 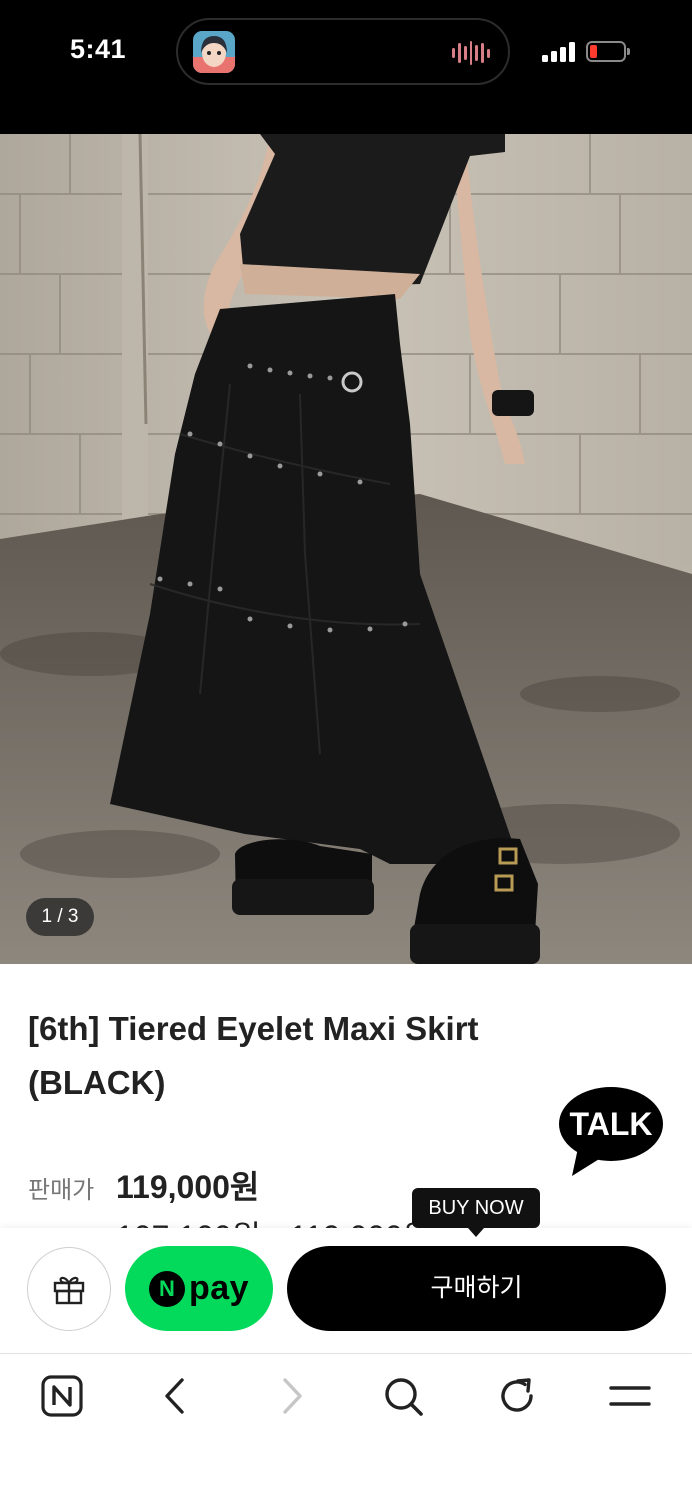 I want to click on naver-pay-logo-icon: N, so click(x=166, y=1288).